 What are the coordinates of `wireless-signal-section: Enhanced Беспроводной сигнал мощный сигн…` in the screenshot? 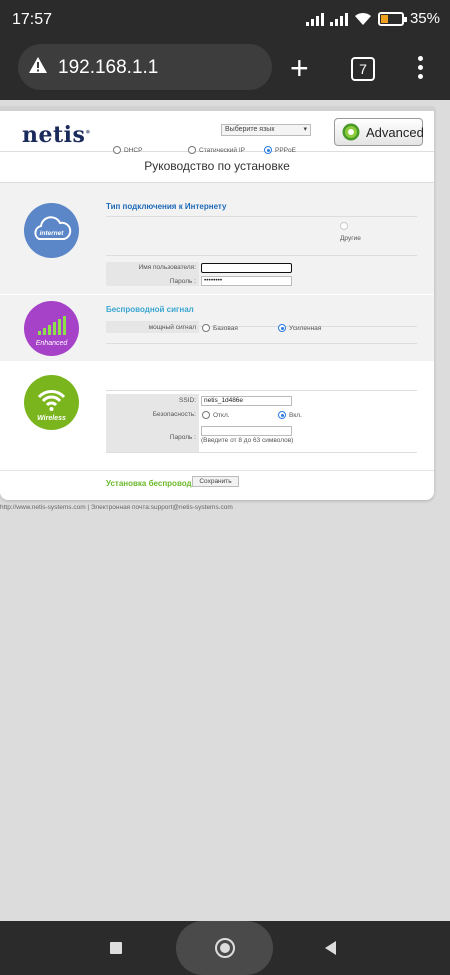 It's located at (217, 328).